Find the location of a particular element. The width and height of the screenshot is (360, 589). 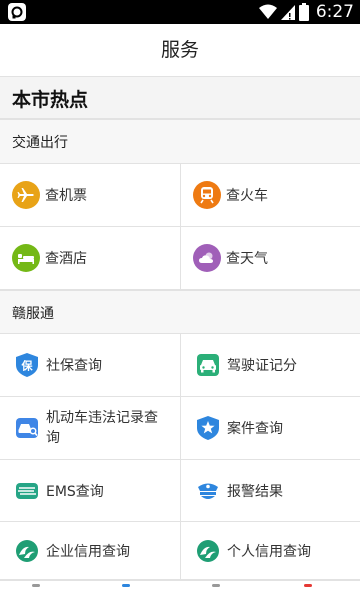

battery-icon is located at coordinates (303, 12).